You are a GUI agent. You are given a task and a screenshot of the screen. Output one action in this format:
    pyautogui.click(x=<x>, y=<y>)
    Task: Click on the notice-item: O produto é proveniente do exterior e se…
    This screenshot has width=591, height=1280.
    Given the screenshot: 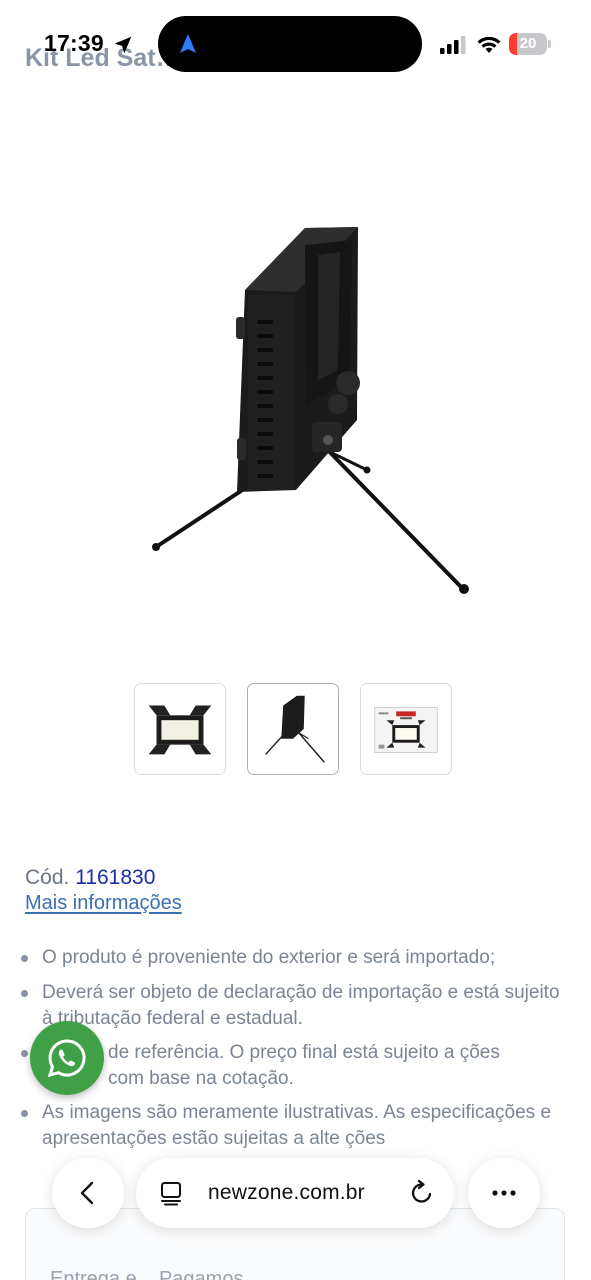 What is the action you would take?
    pyautogui.click(x=269, y=957)
    